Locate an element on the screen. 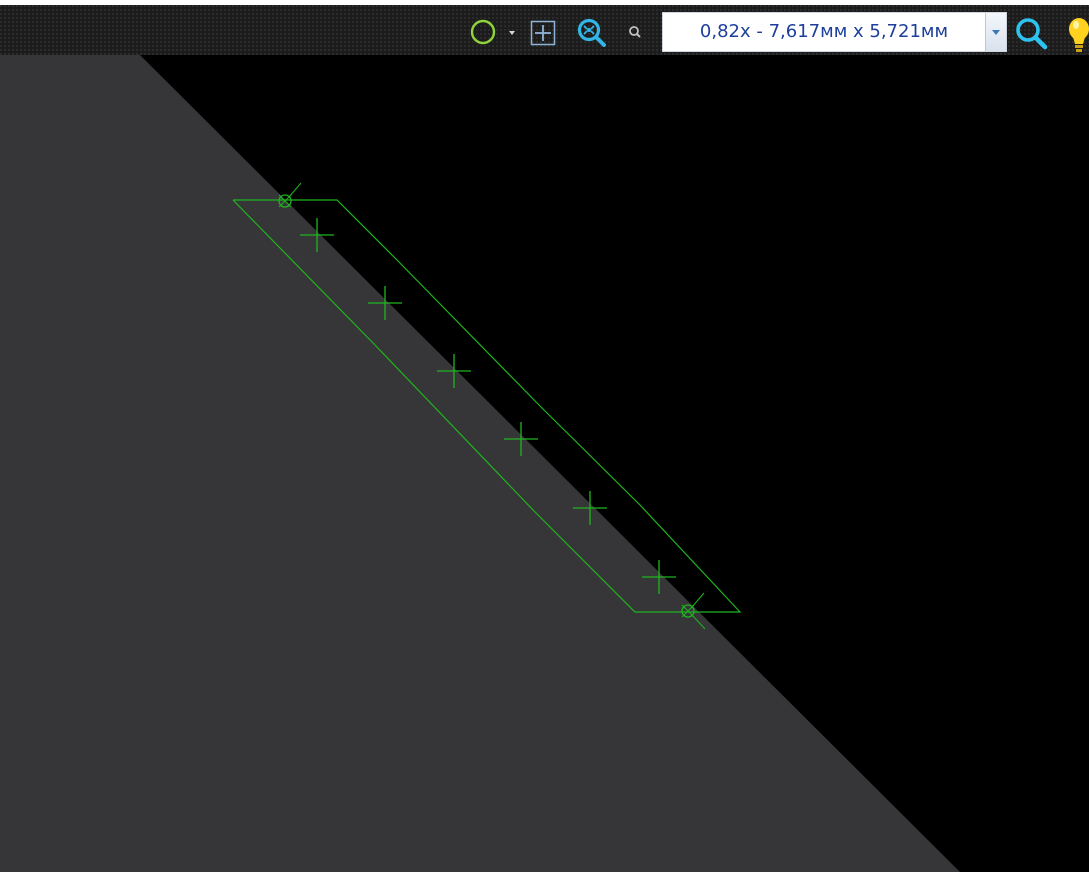  crosshair-icon is located at coordinates (543, 33).